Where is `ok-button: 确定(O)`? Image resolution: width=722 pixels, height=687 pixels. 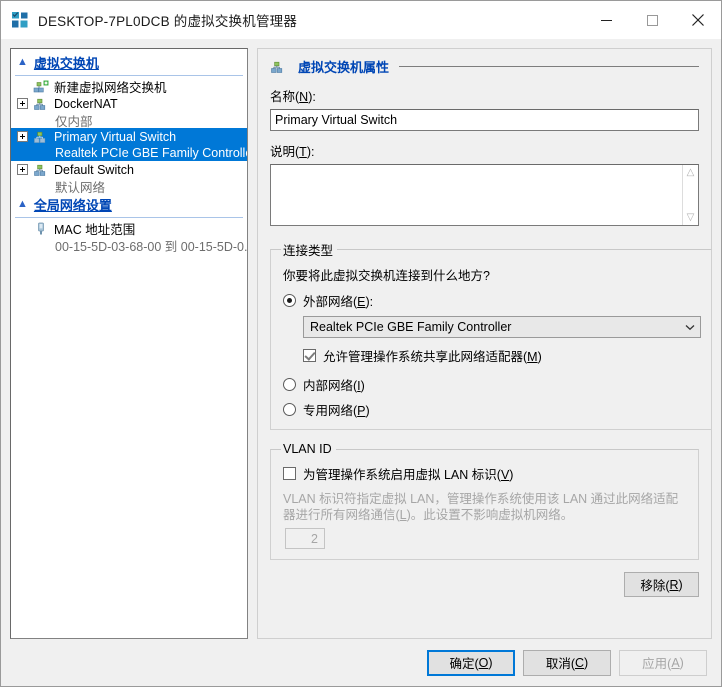
ok-button: 确定(O) is located at coordinates (471, 662).